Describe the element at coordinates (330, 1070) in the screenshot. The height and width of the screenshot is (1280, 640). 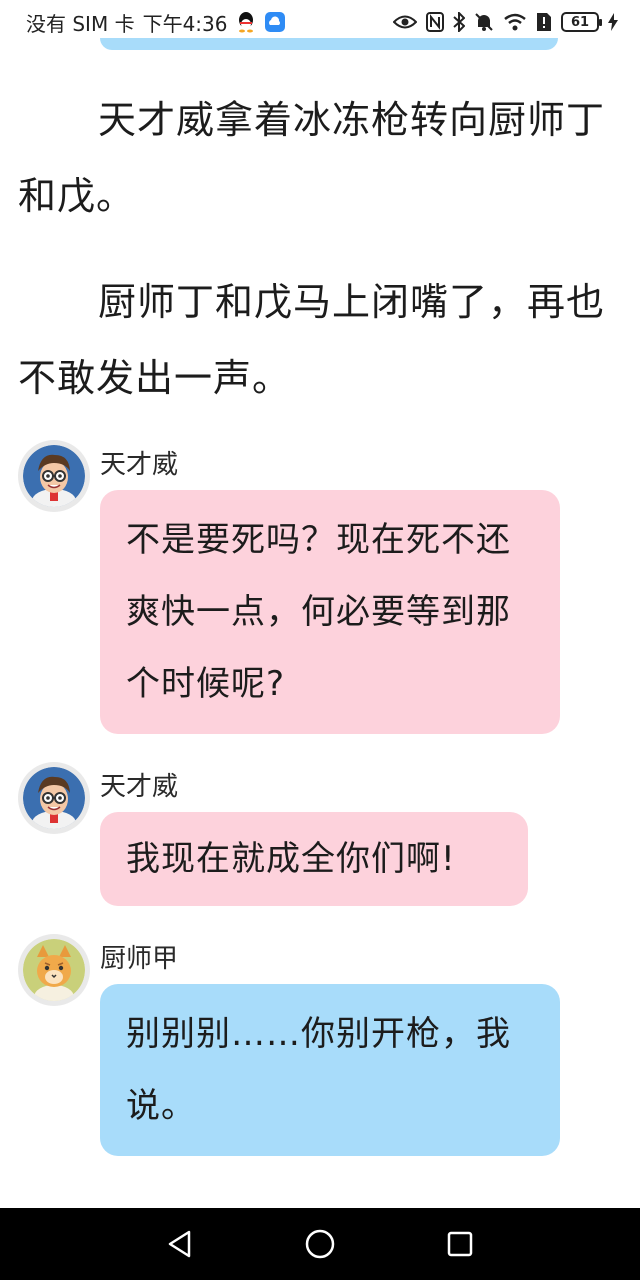
I see `speech-bubble: 别别别……你别开枪，我说。` at that location.